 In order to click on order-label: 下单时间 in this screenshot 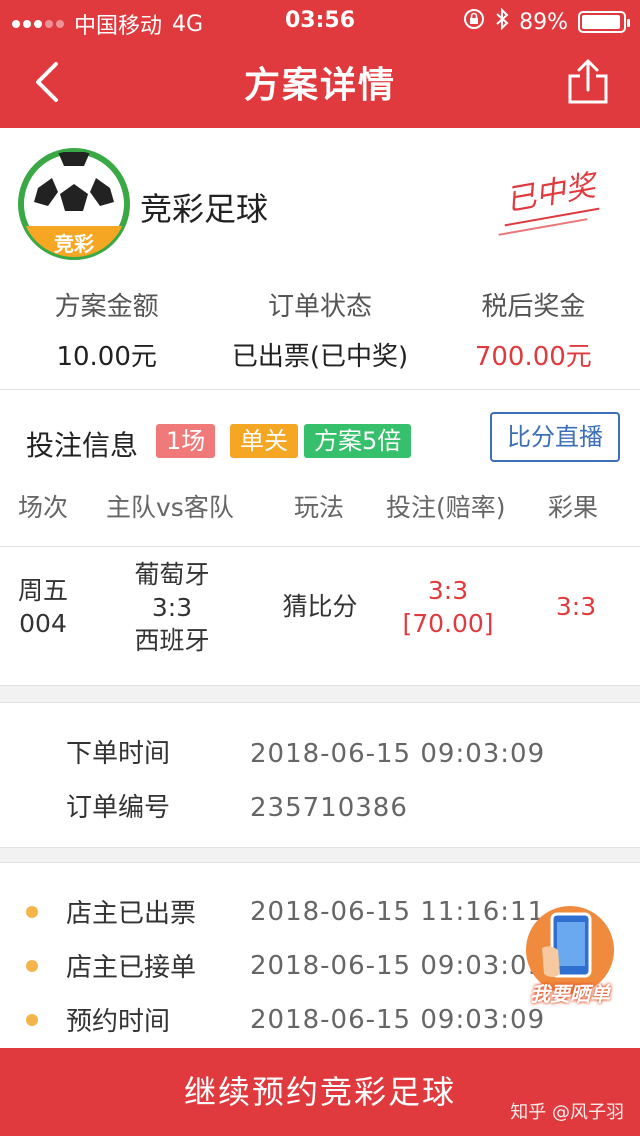, I will do `click(118, 754)`.